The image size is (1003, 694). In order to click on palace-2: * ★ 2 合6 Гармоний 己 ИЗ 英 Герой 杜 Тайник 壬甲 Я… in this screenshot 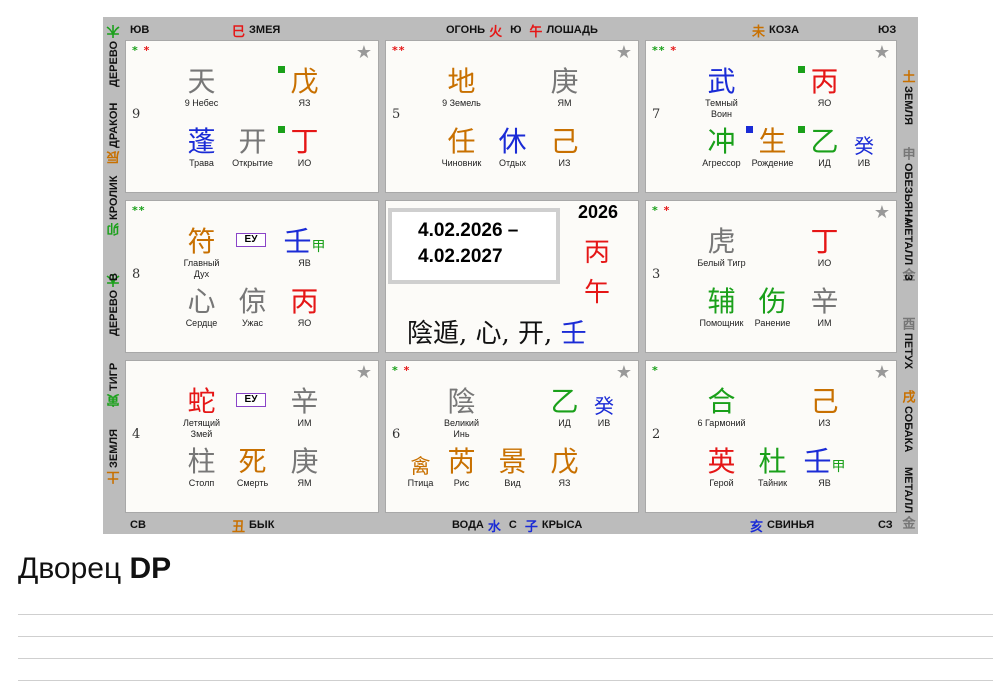, I will do `click(771, 436)`.